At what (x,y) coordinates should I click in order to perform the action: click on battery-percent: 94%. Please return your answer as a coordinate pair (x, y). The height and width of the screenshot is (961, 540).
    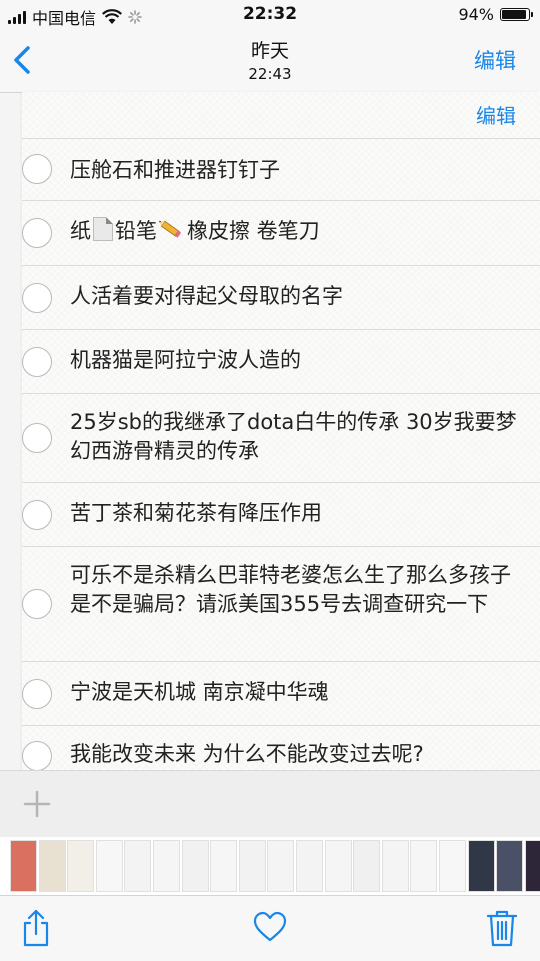
    Looking at the image, I should click on (476, 14).